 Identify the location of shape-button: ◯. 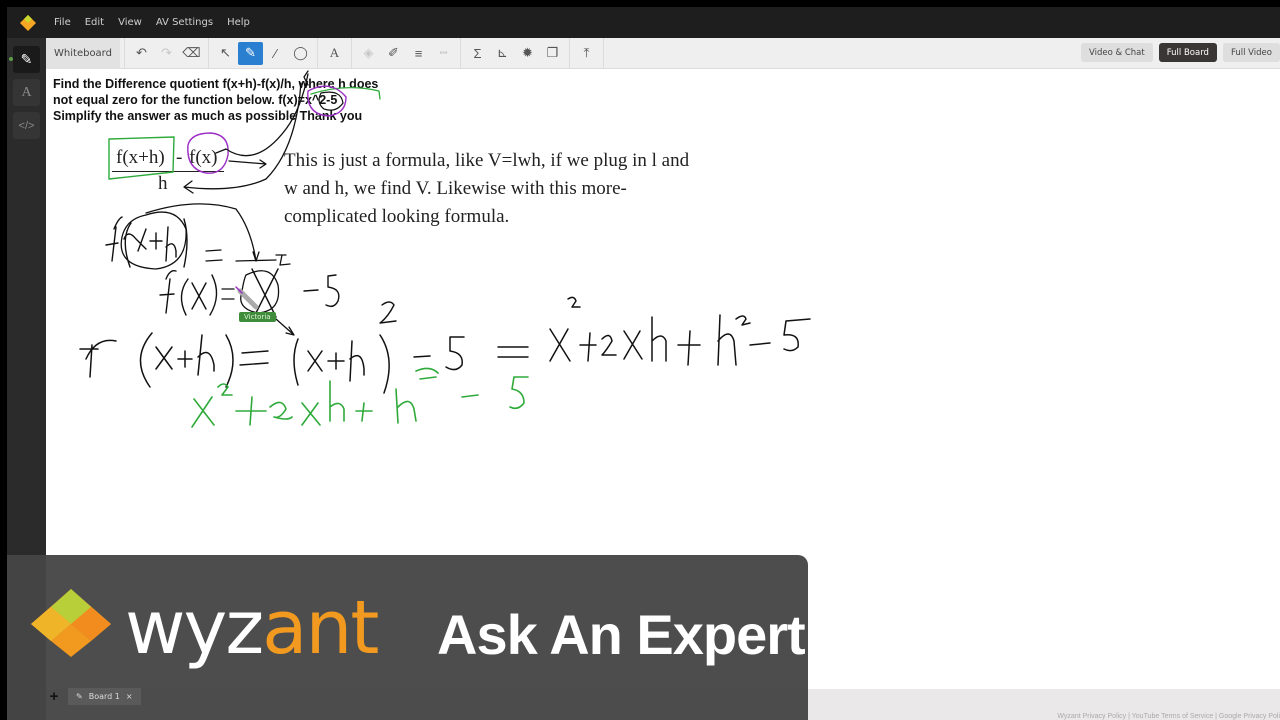
(300, 53).